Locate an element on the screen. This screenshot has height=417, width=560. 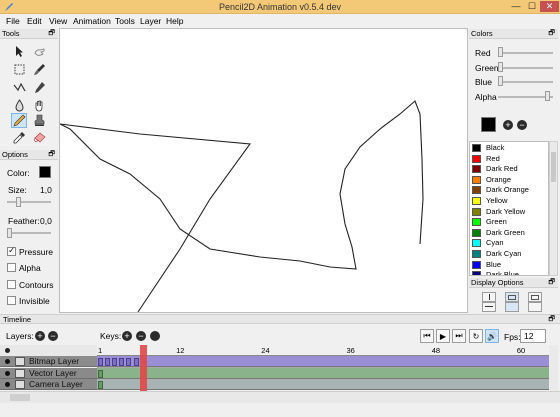
jump-start-button: ⏮ is located at coordinates (427, 336).